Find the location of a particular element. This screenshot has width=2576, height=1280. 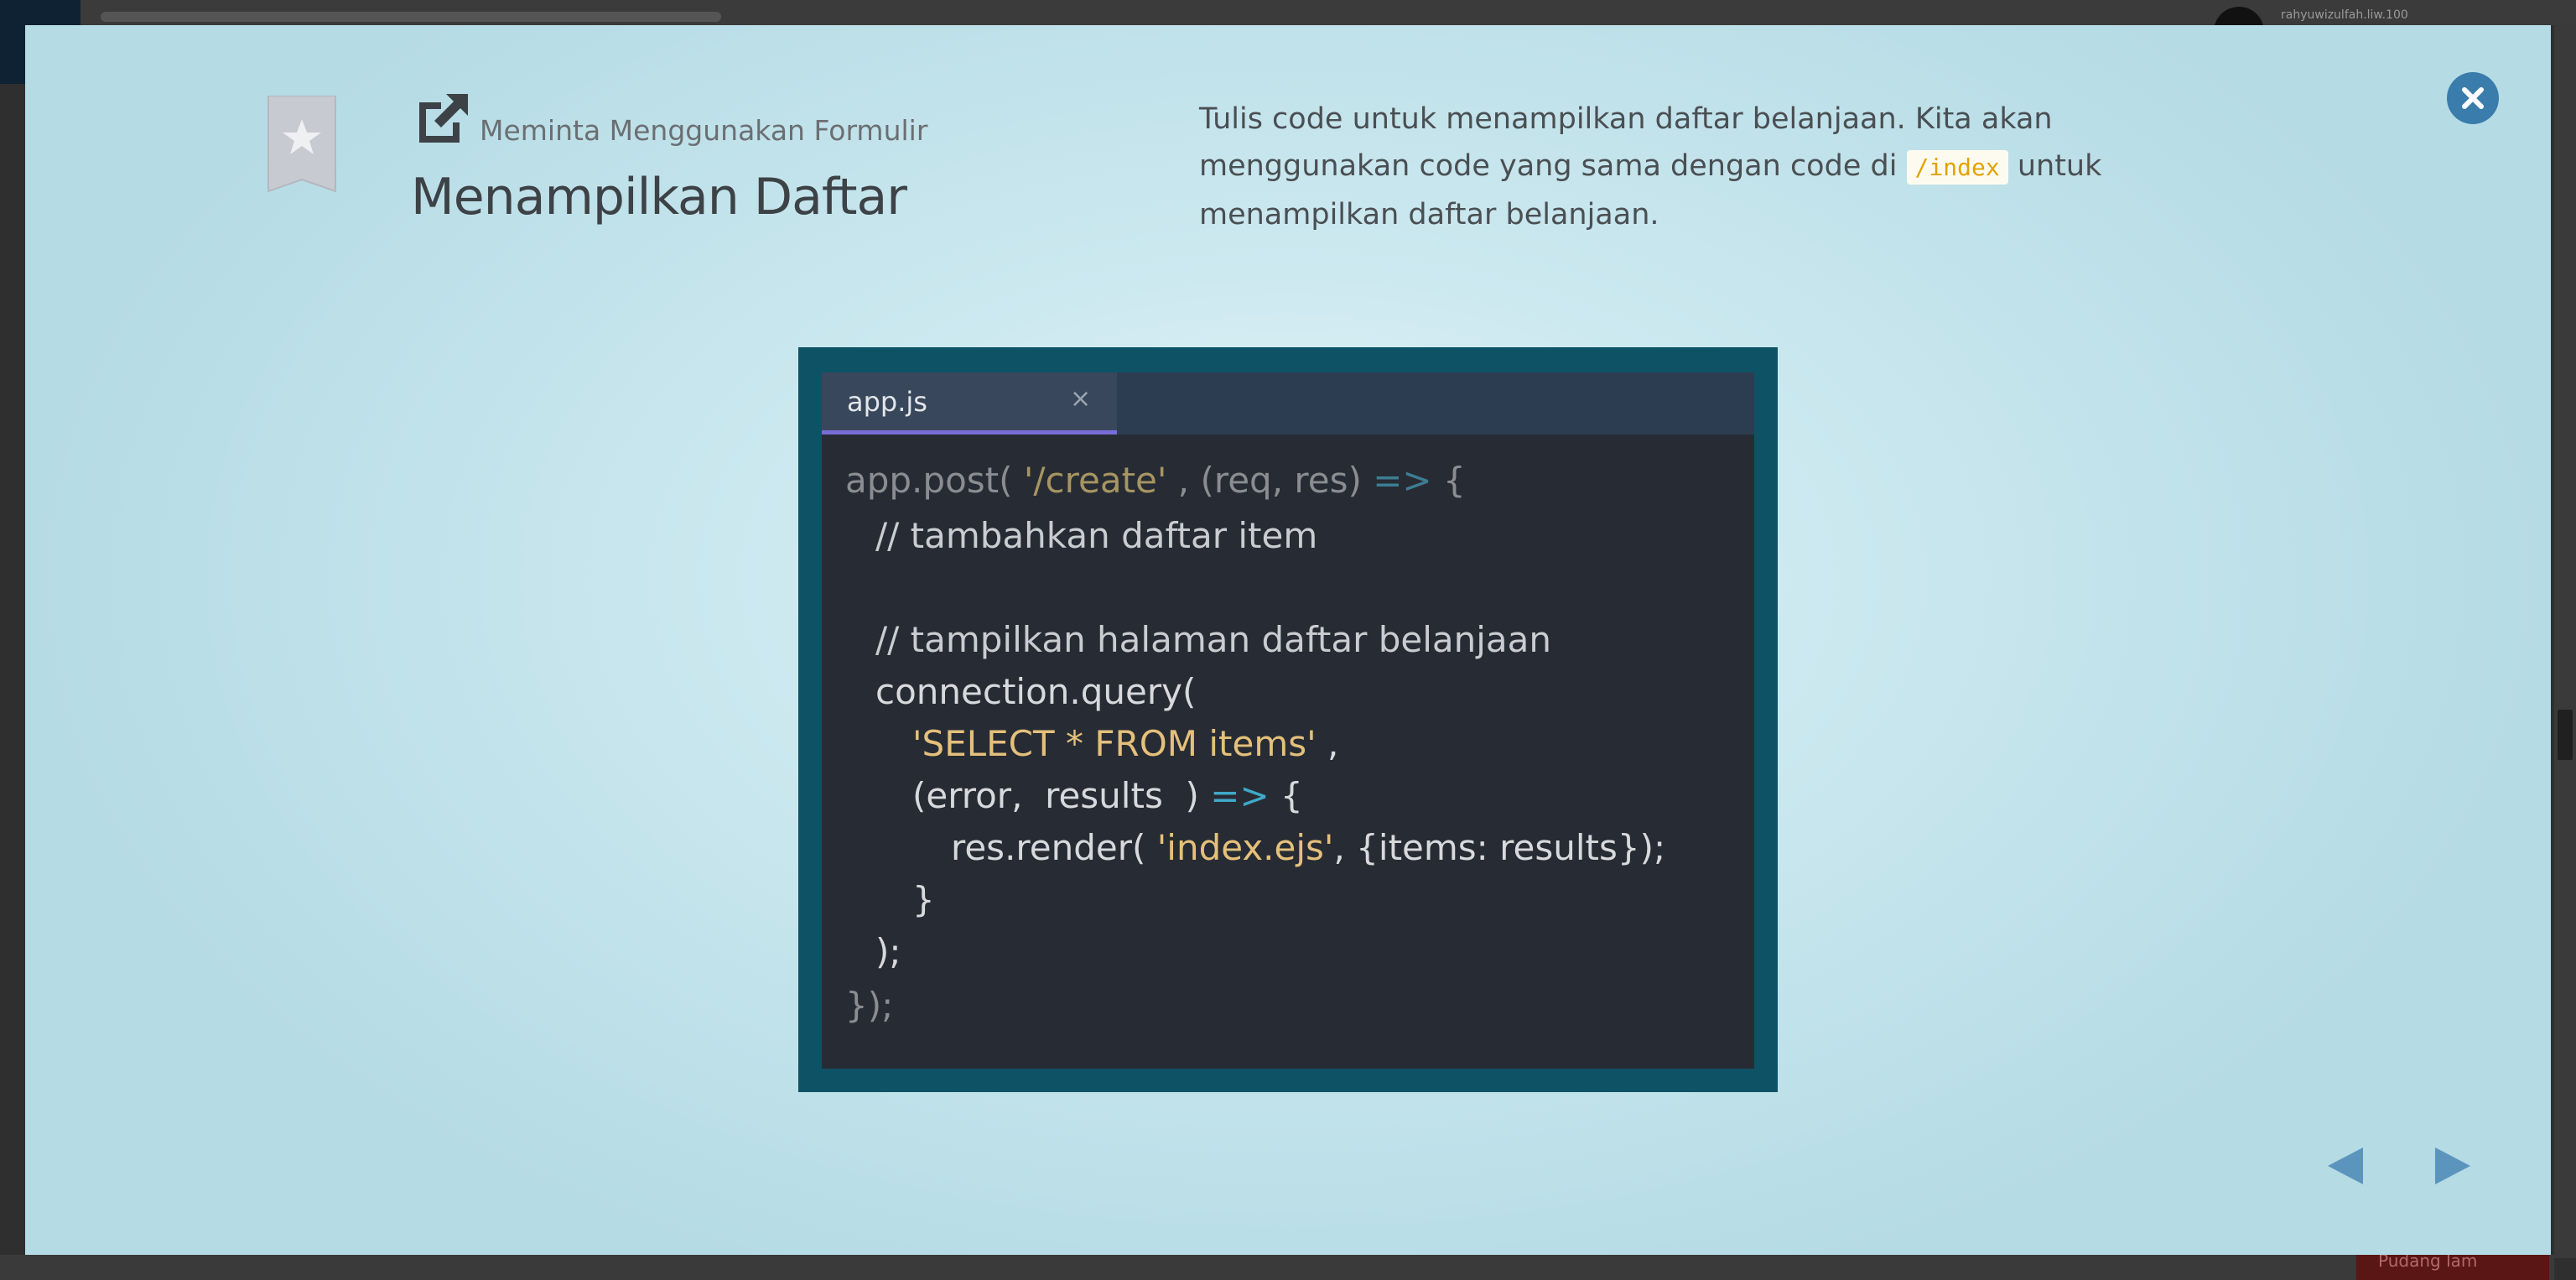

bookmark-star-icon is located at coordinates (302, 144).